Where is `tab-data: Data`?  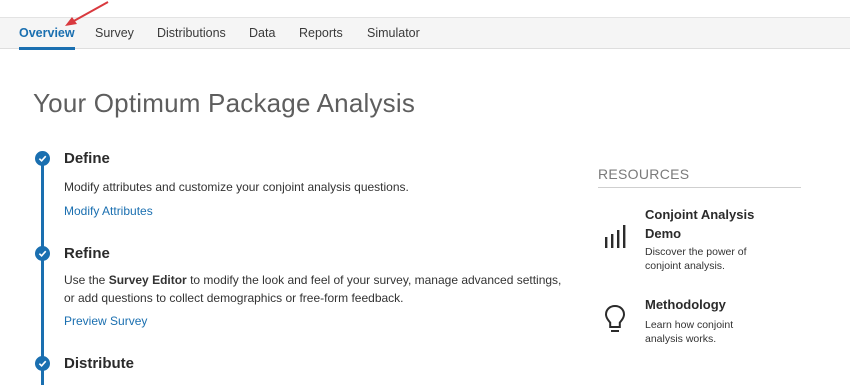 tab-data: Data is located at coordinates (262, 33).